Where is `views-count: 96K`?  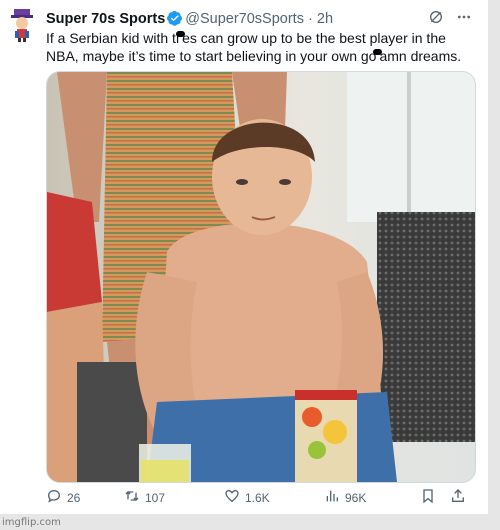 views-count: 96K is located at coordinates (356, 497).